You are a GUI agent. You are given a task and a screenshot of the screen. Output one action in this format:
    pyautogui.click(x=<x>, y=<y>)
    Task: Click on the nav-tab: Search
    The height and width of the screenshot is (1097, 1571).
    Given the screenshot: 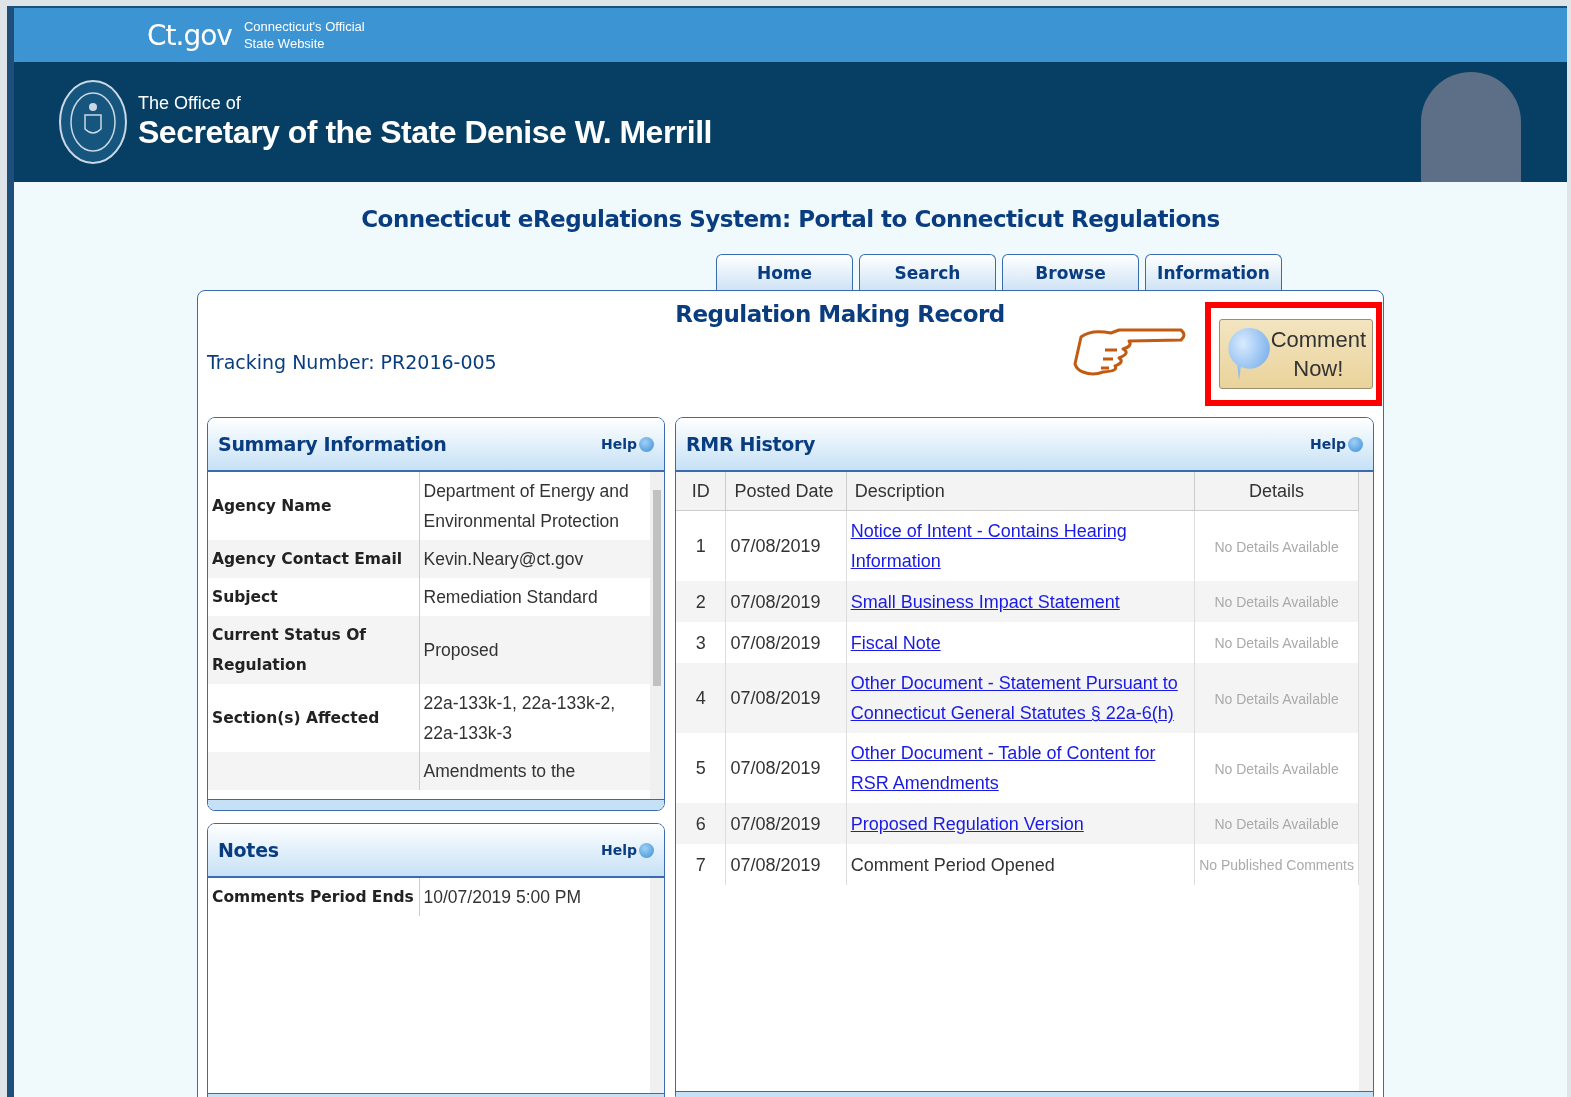 What is the action you would take?
    pyautogui.click(x=927, y=272)
    